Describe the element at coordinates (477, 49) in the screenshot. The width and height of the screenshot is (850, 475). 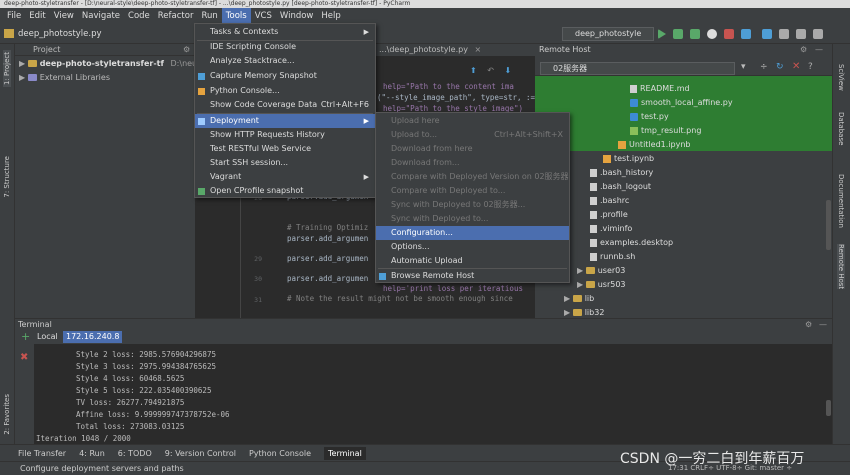
I see `close-tab-icon: ×` at that location.